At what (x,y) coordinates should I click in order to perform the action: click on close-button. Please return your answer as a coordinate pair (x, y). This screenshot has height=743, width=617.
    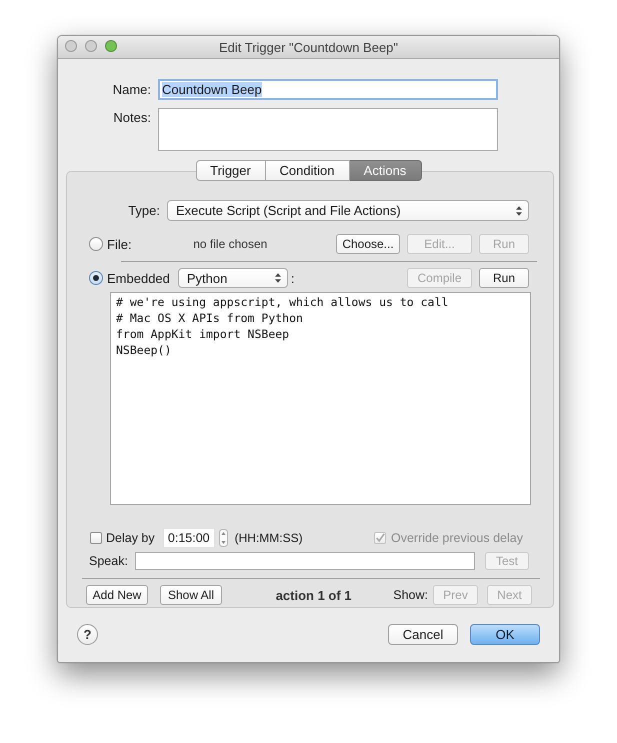
    Looking at the image, I should click on (71, 46).